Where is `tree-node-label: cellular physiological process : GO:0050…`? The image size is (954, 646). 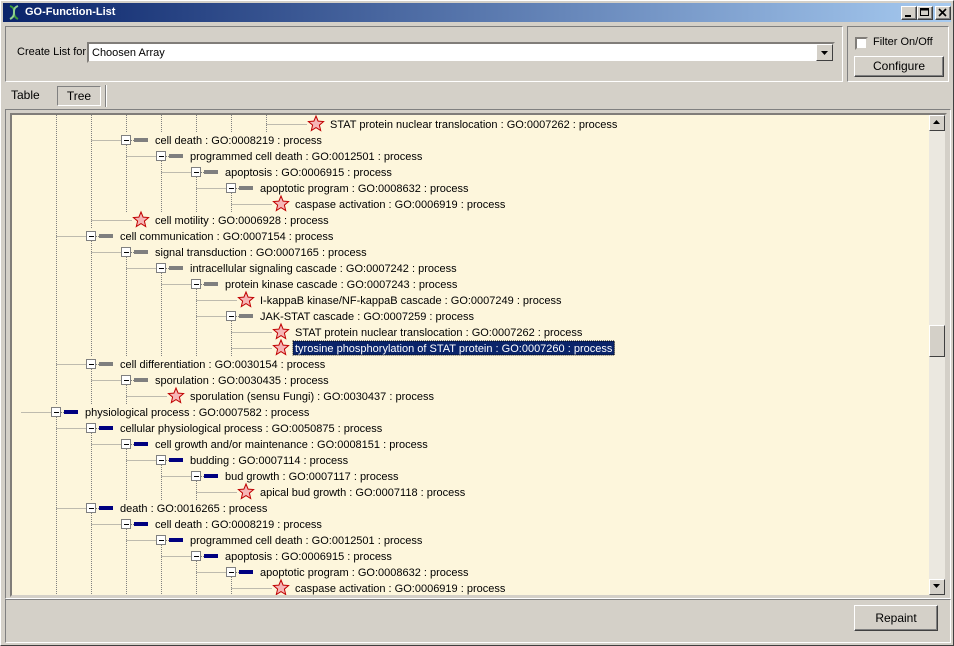
tree-node-label: cellular physiological process : GO:0050… is located at coordinates (251, 429).